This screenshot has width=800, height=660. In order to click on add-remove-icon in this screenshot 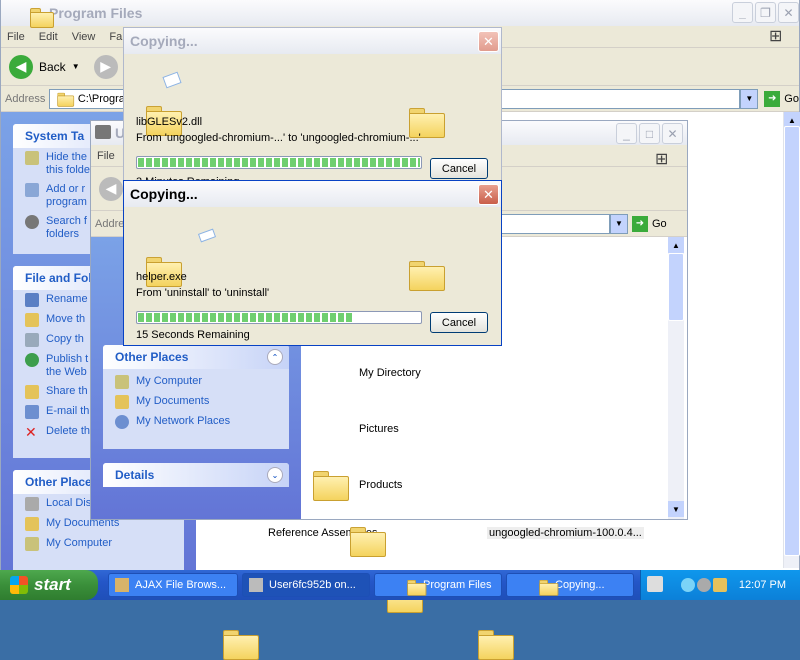, I will do `click(32, 190)`.